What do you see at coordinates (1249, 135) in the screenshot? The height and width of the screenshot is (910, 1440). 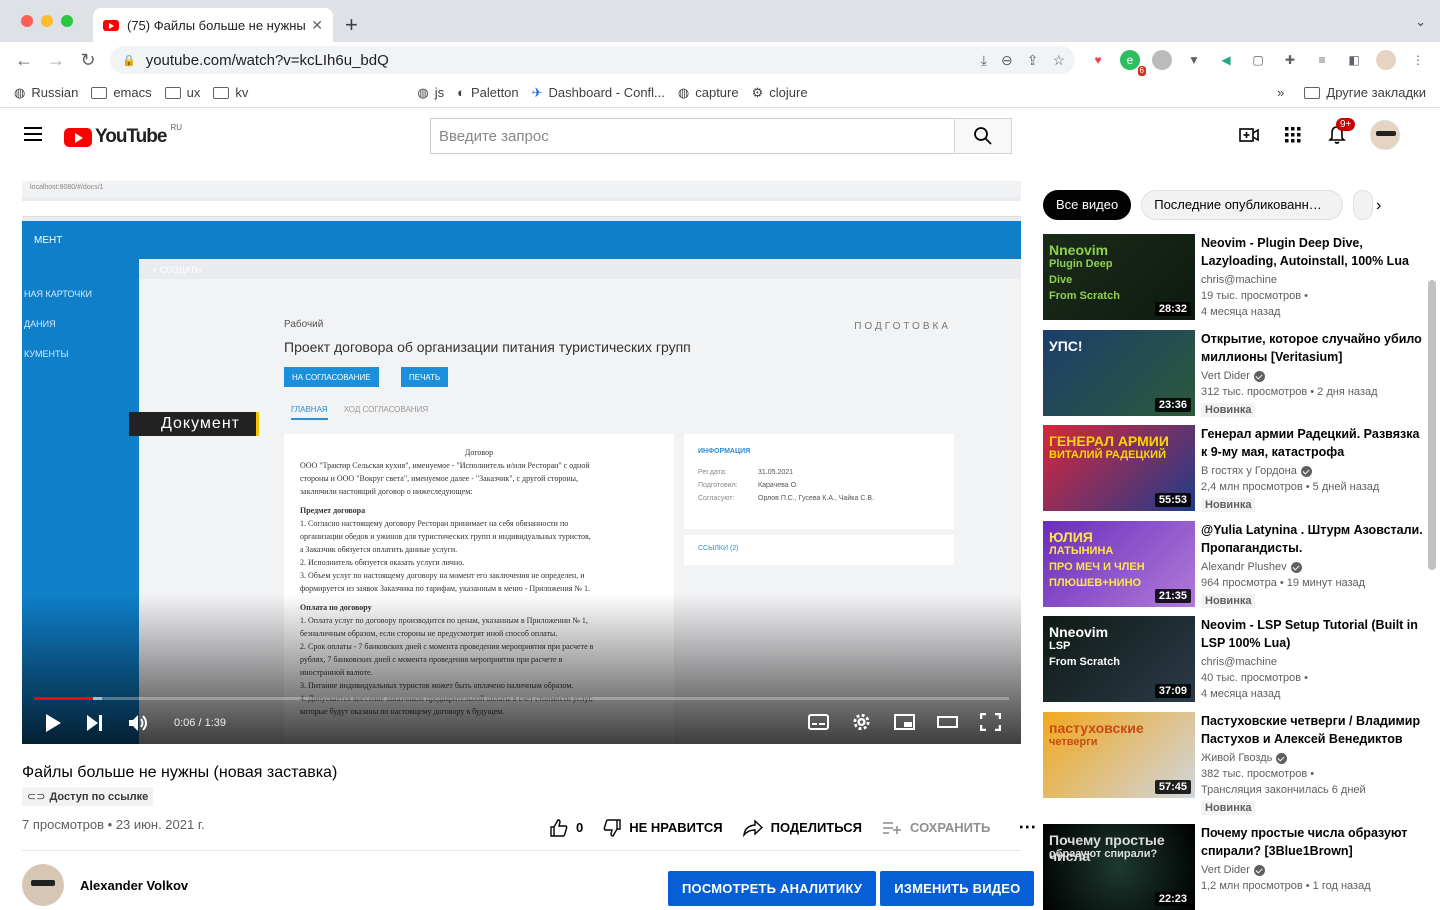 I see `create-video-icon` at bounding box center [1249, 135].